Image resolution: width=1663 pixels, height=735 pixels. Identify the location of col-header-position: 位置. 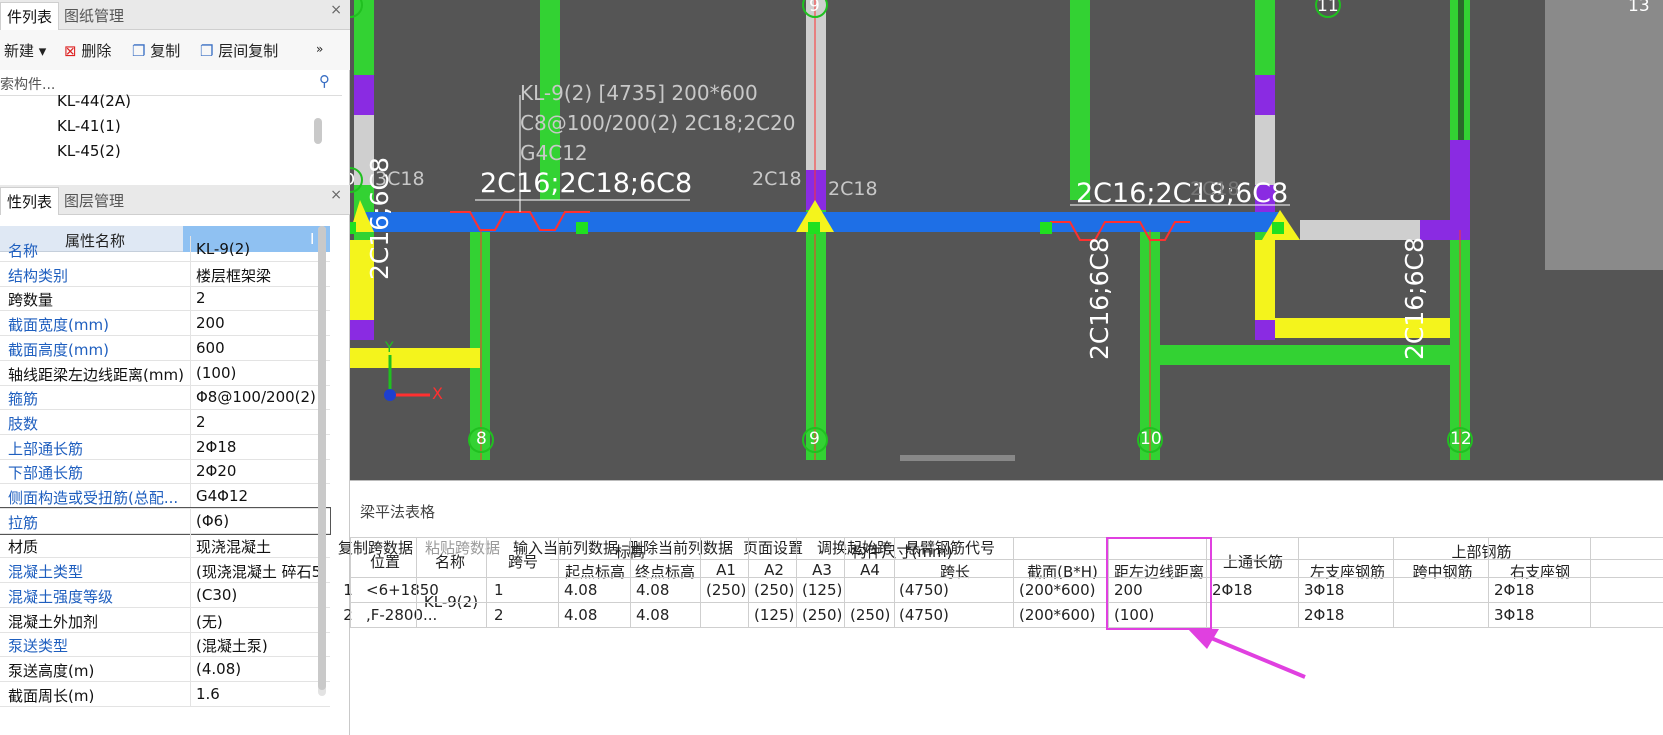
(384, 562).